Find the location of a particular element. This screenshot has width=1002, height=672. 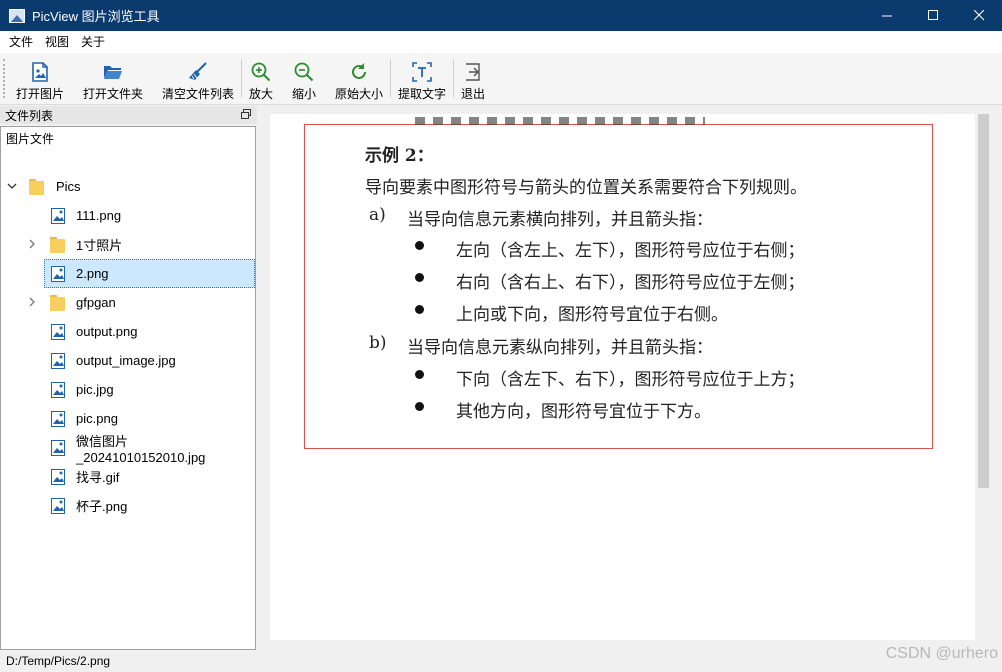

scrollbar-thumb is located at coordinates (983, 301).